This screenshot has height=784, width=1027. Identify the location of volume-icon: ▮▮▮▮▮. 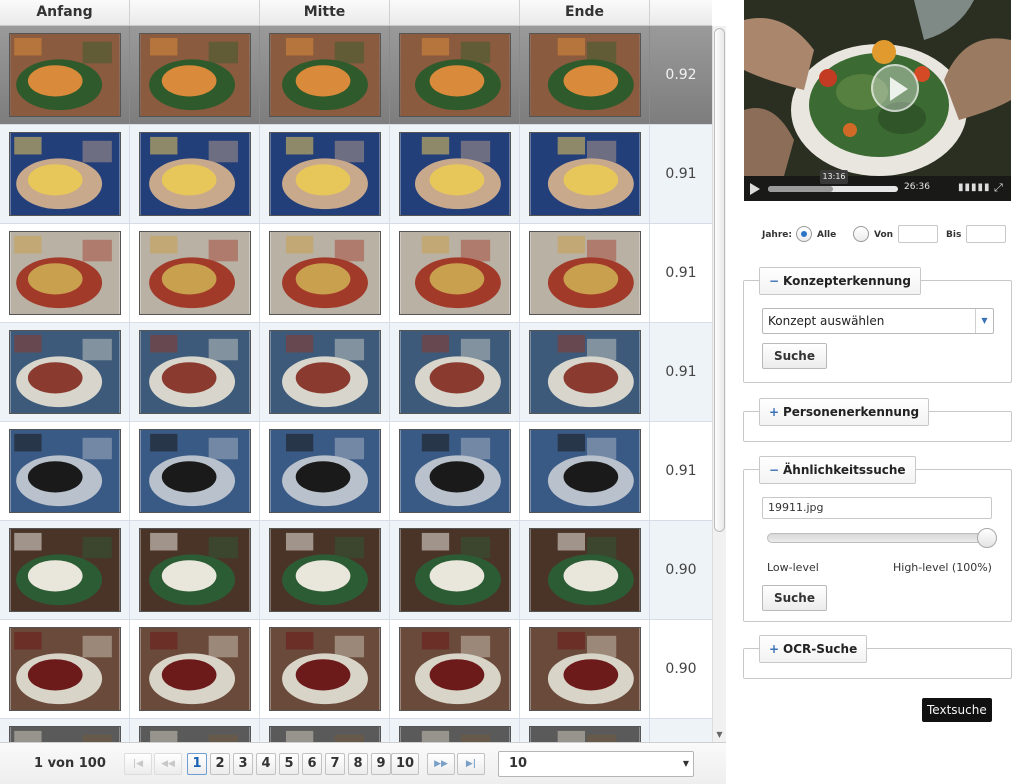
(974, 187).